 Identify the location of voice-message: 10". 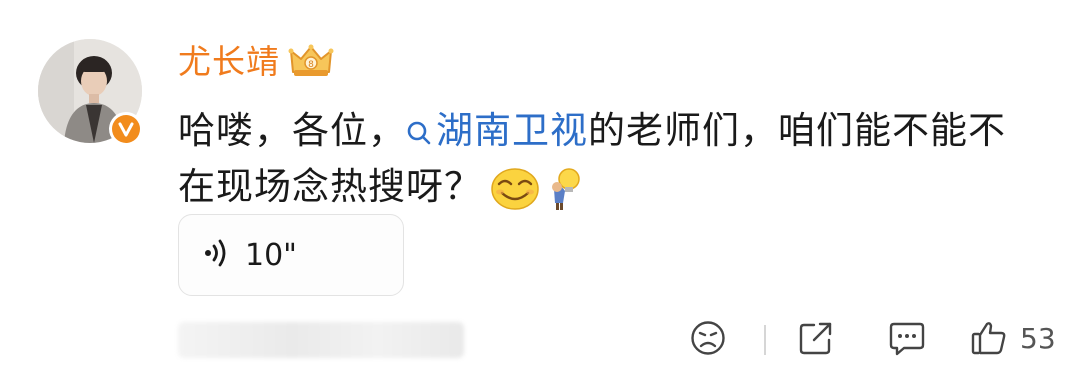
(291, 255).